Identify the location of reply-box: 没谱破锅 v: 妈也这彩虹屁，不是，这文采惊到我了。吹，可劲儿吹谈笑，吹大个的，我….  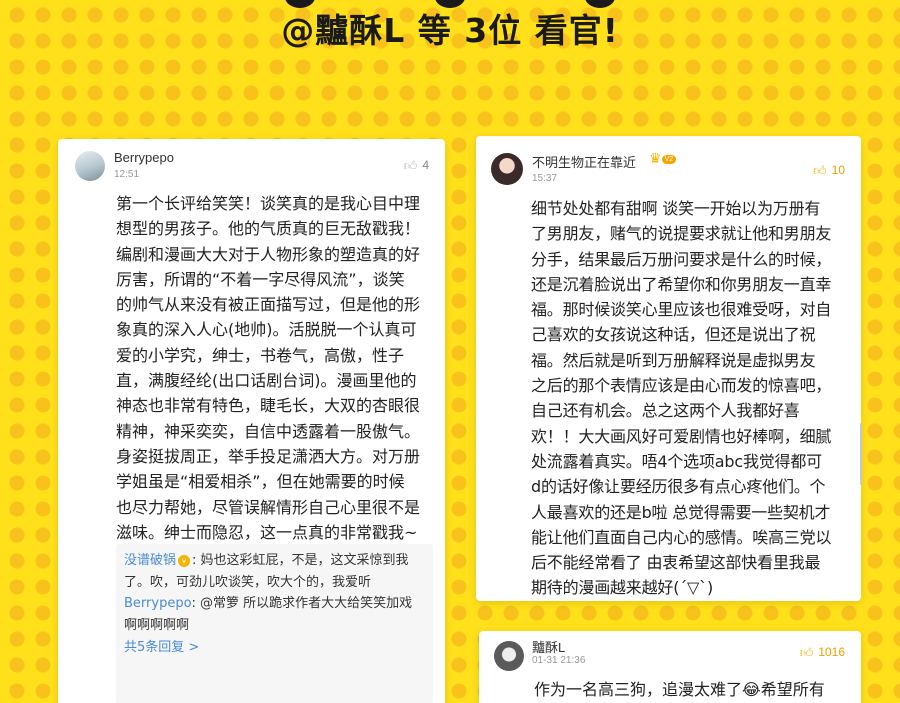
(274, 623).